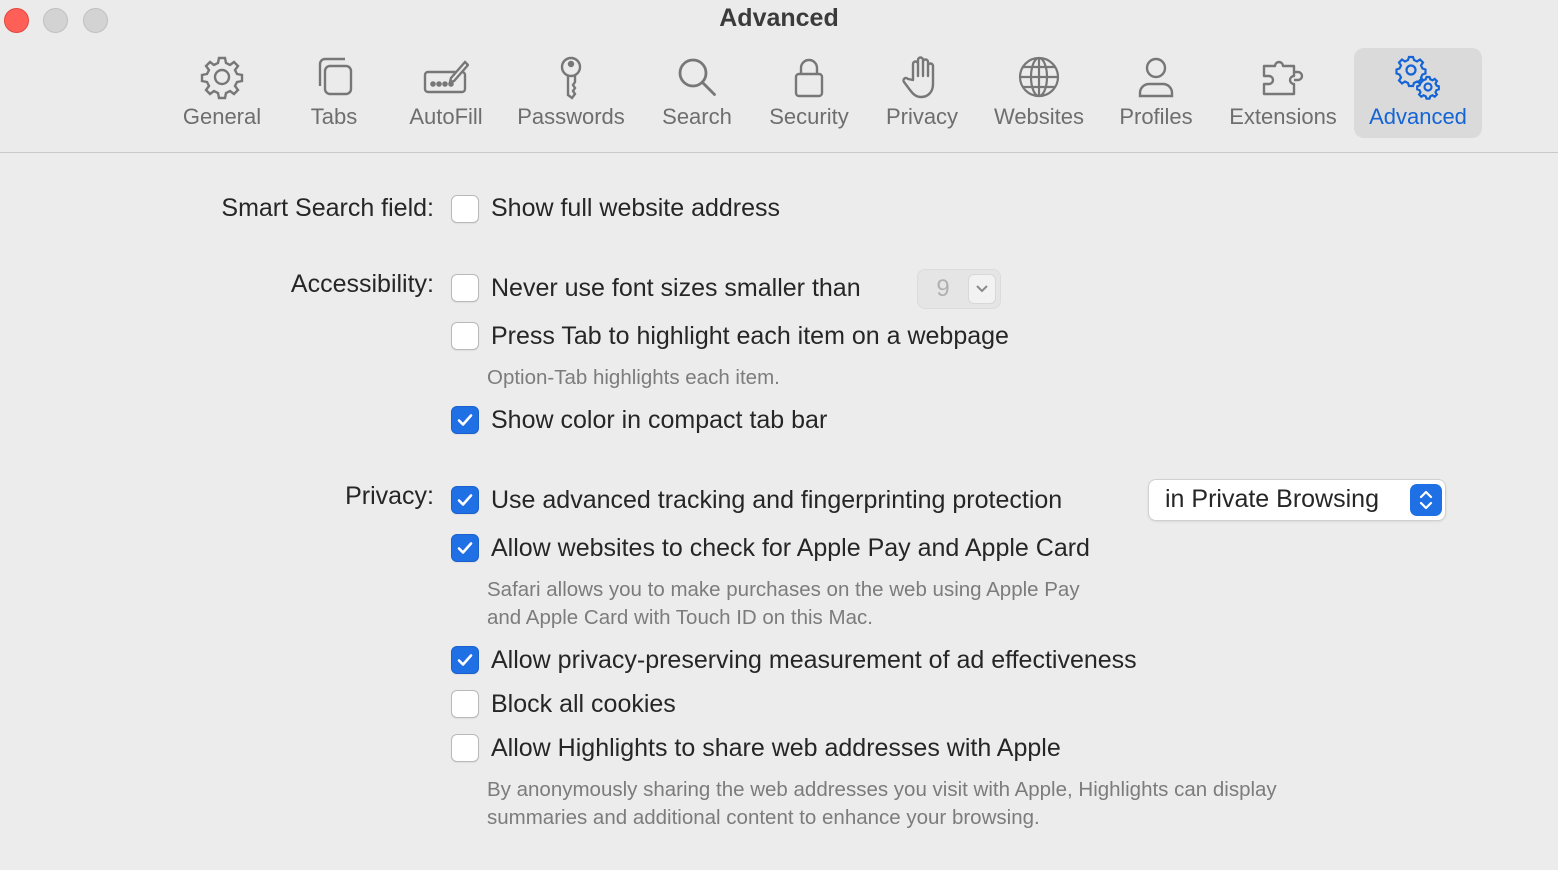  What do you see at coordinates (1272, 499) in the screenshot?
I see `tracking-protection-mode-value: in Private Browsing` at bounding box center [1272, 499].